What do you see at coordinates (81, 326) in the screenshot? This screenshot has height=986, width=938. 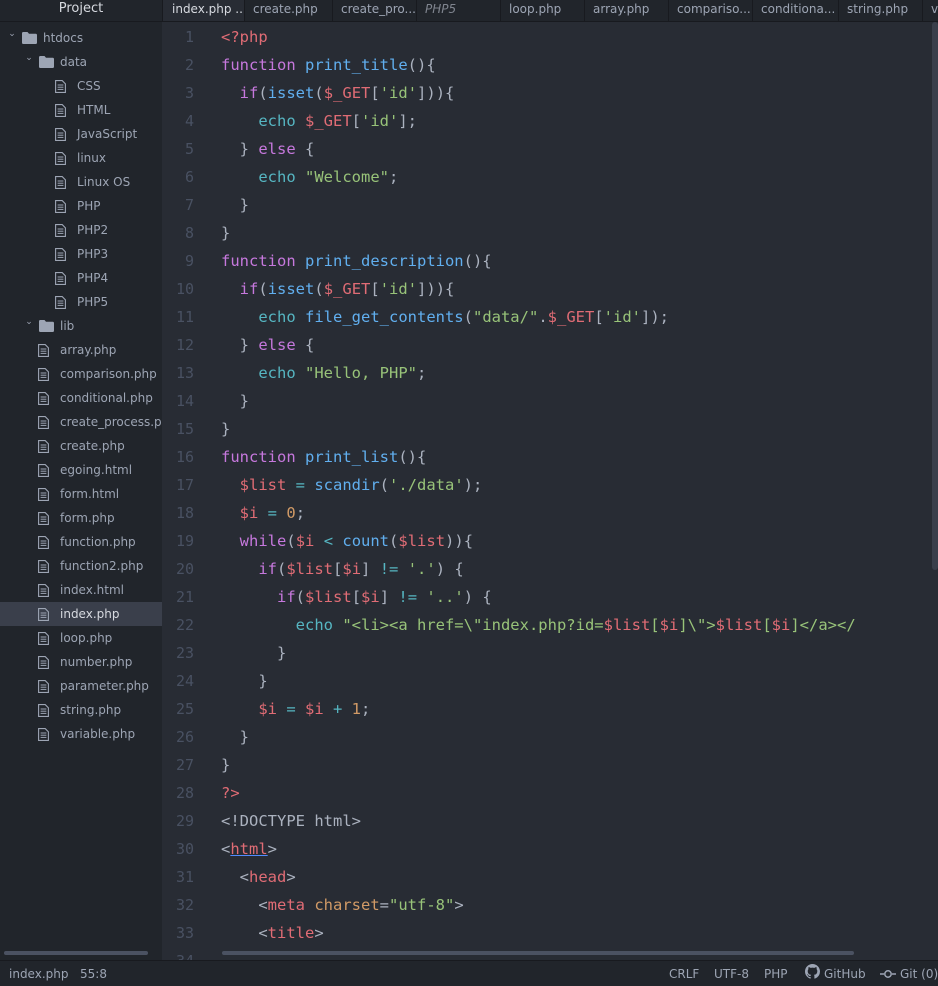 I see `tree-folder: ⌄ lib` at bounding box center [81, 326].